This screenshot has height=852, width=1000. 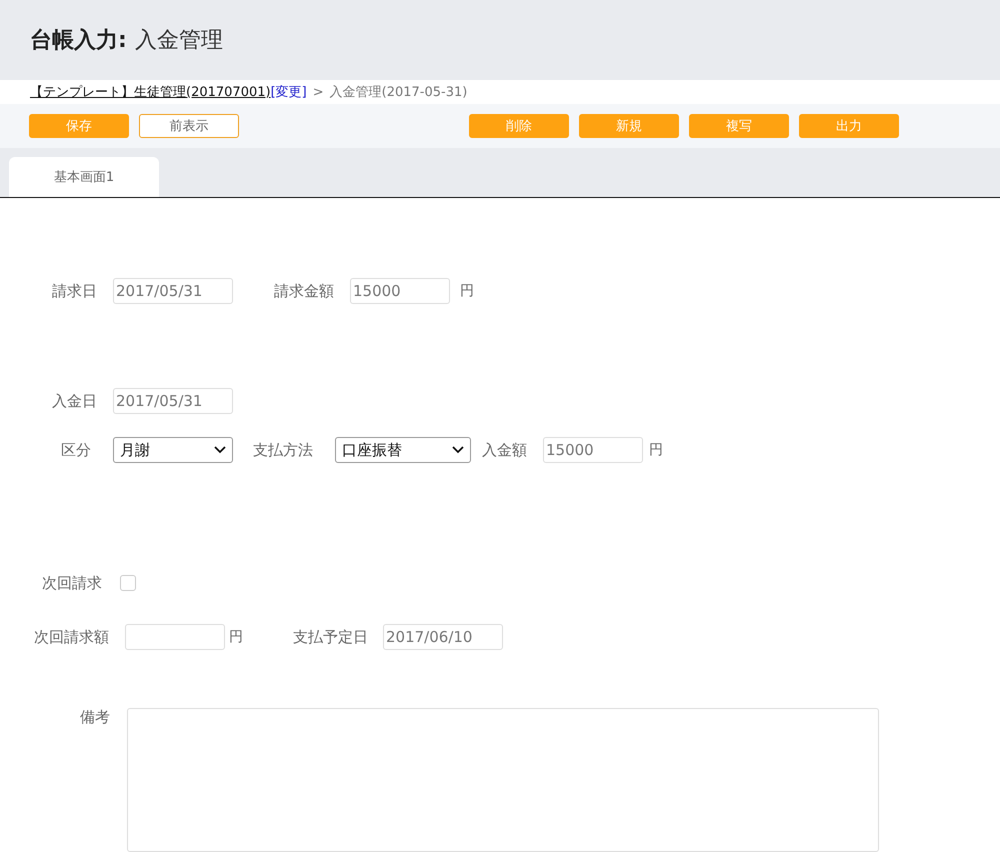 What do you see at coordinates (94, 718) in the screenshot?
I see `field-label: 備考` at bounding box center [94, 718].